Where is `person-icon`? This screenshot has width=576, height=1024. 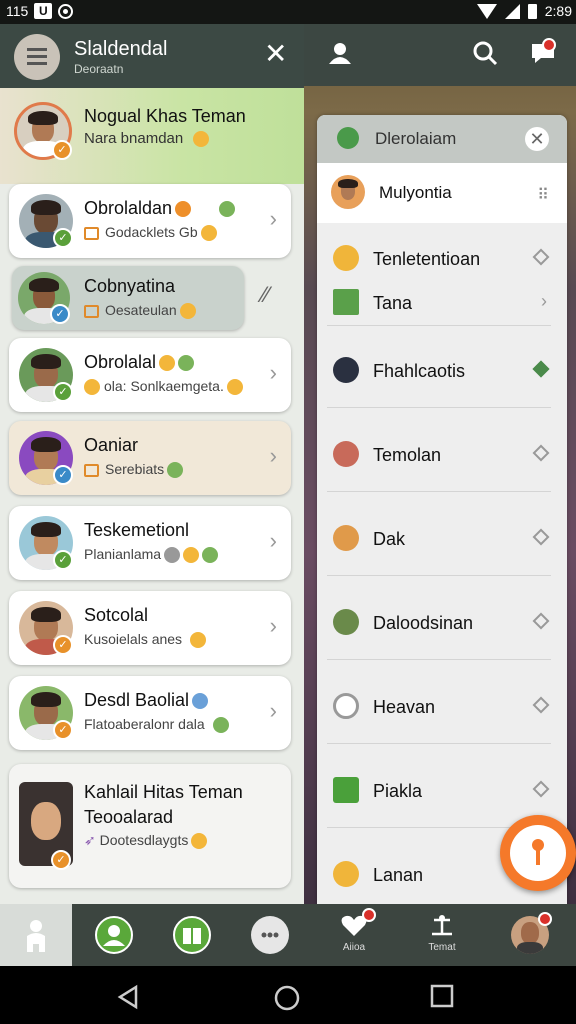 person-icon is located at coordinates (36, 936).